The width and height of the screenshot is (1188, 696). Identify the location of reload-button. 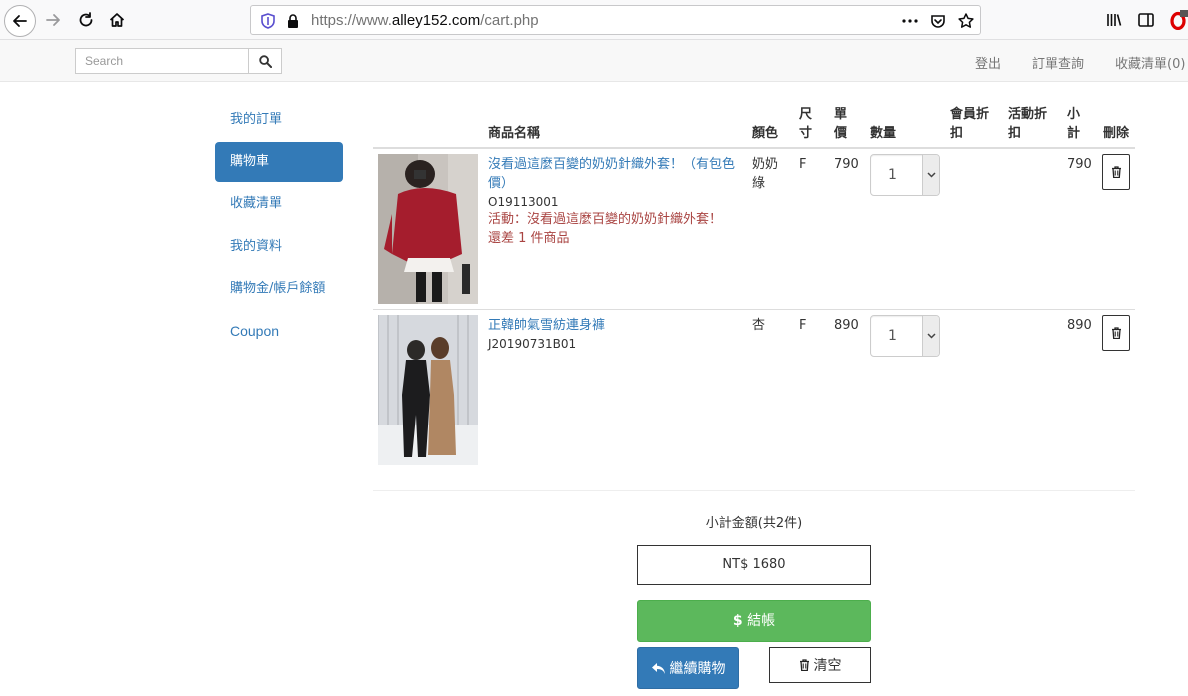
(86, 20).